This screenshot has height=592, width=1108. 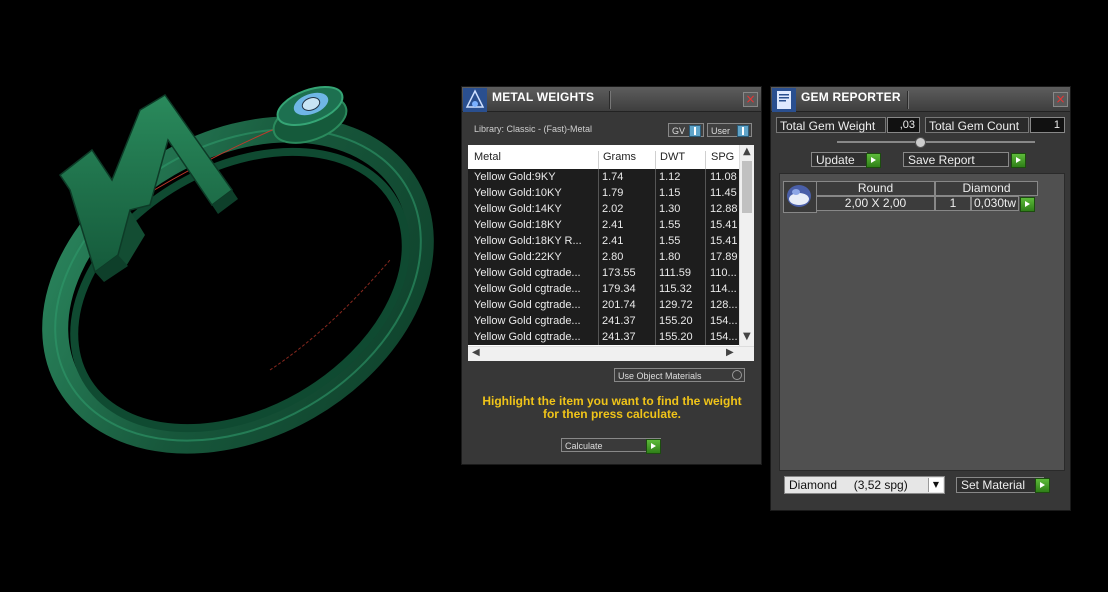 I want to click on use-object-materials-label: Use Object Materials, so click(x=660, y=376).